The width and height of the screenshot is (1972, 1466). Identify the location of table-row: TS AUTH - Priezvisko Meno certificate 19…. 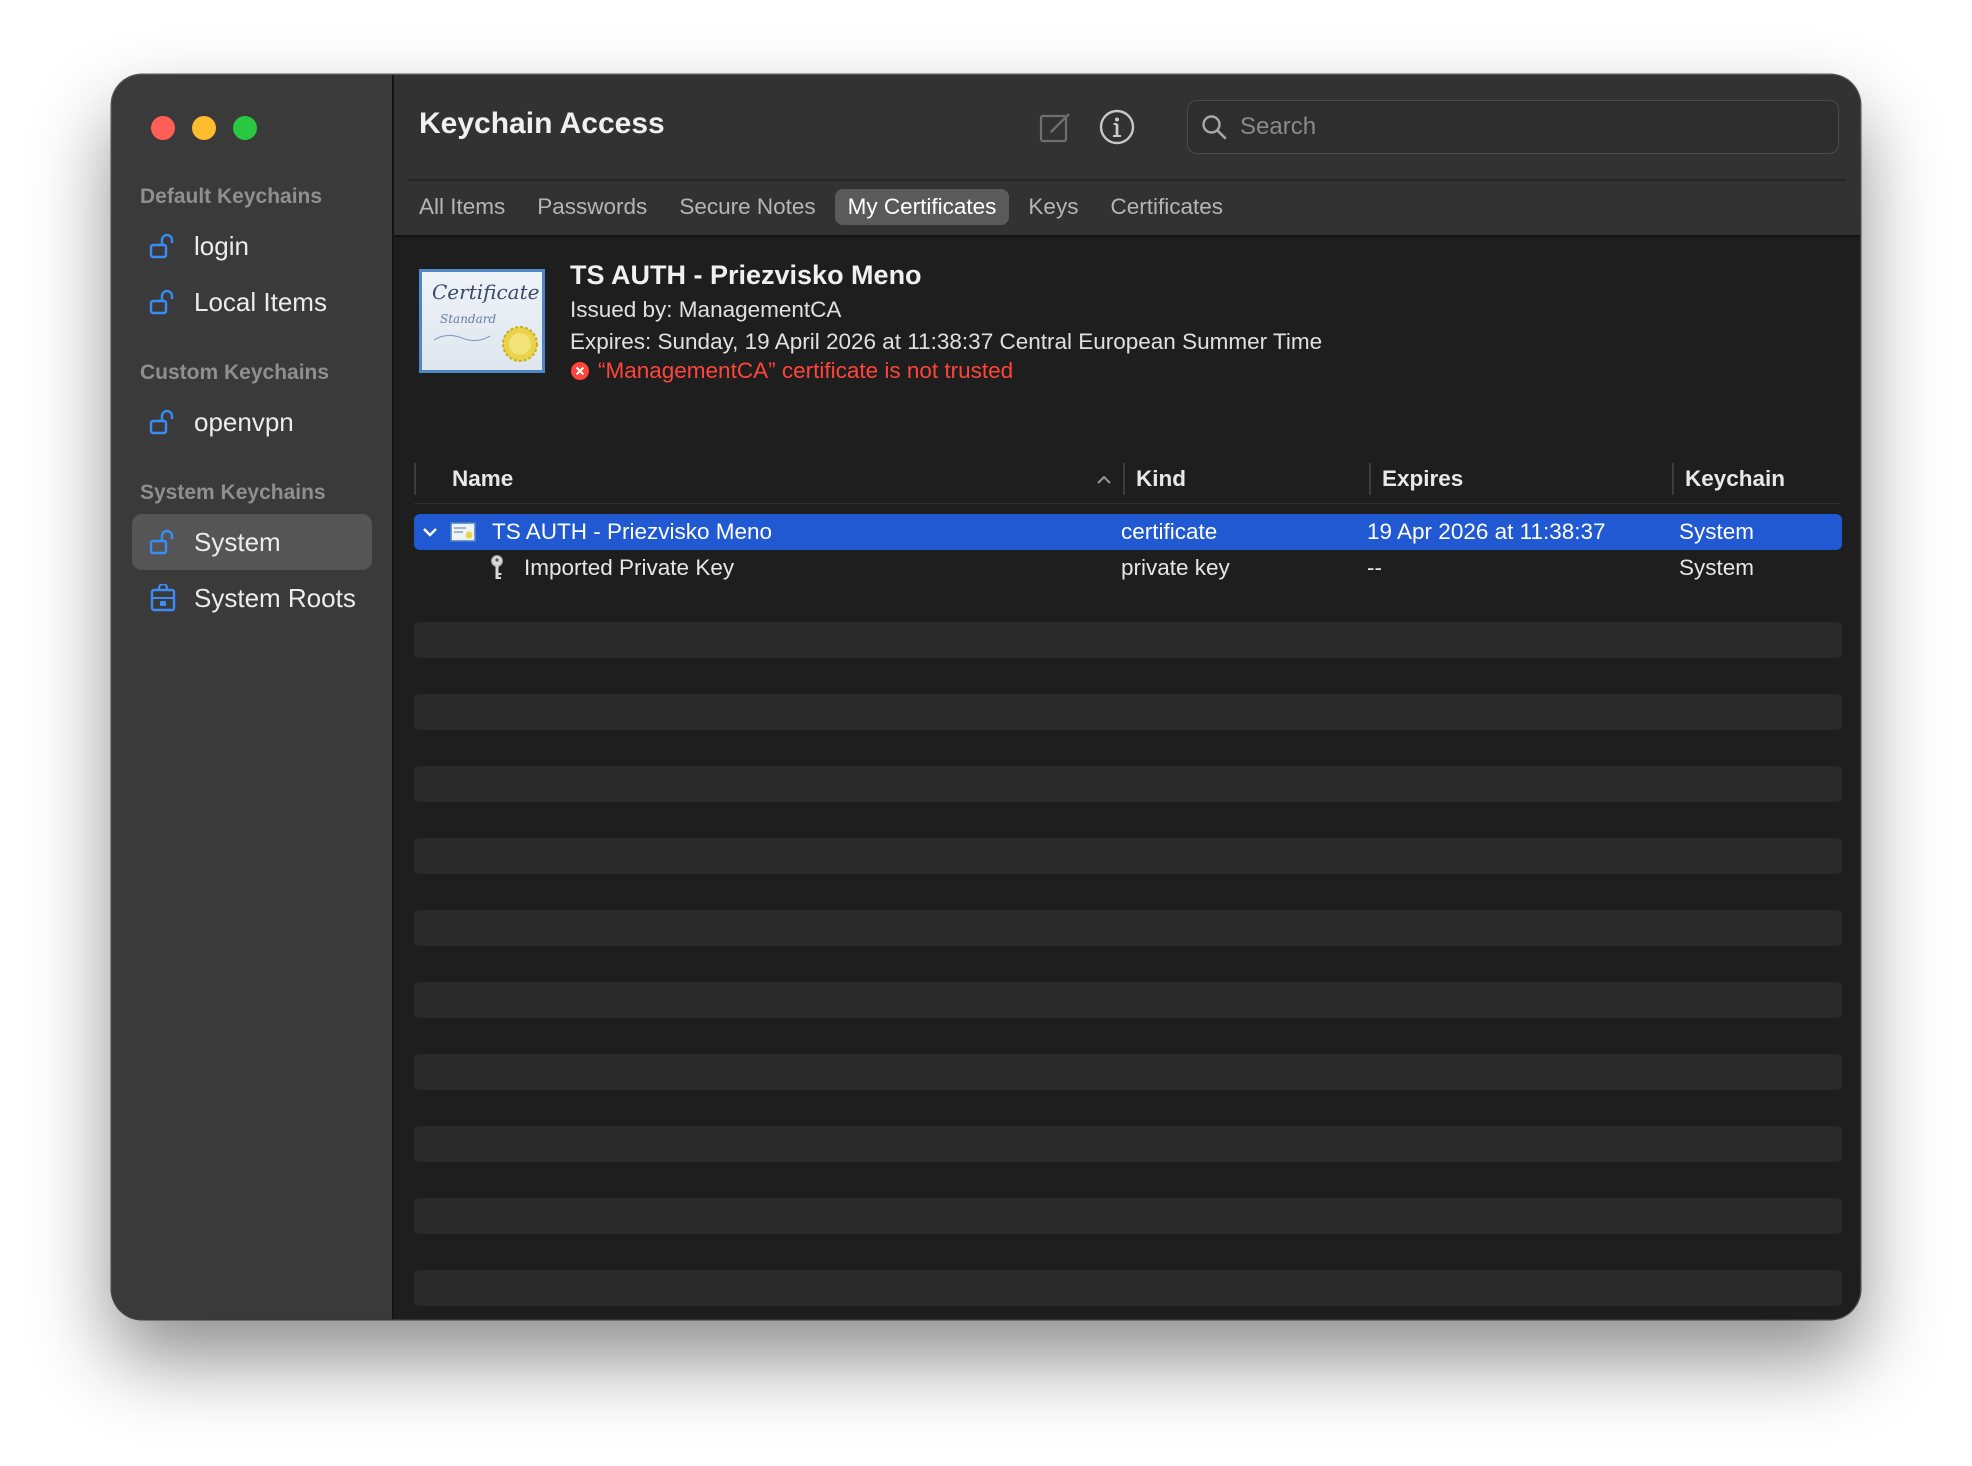
(1128, 532).